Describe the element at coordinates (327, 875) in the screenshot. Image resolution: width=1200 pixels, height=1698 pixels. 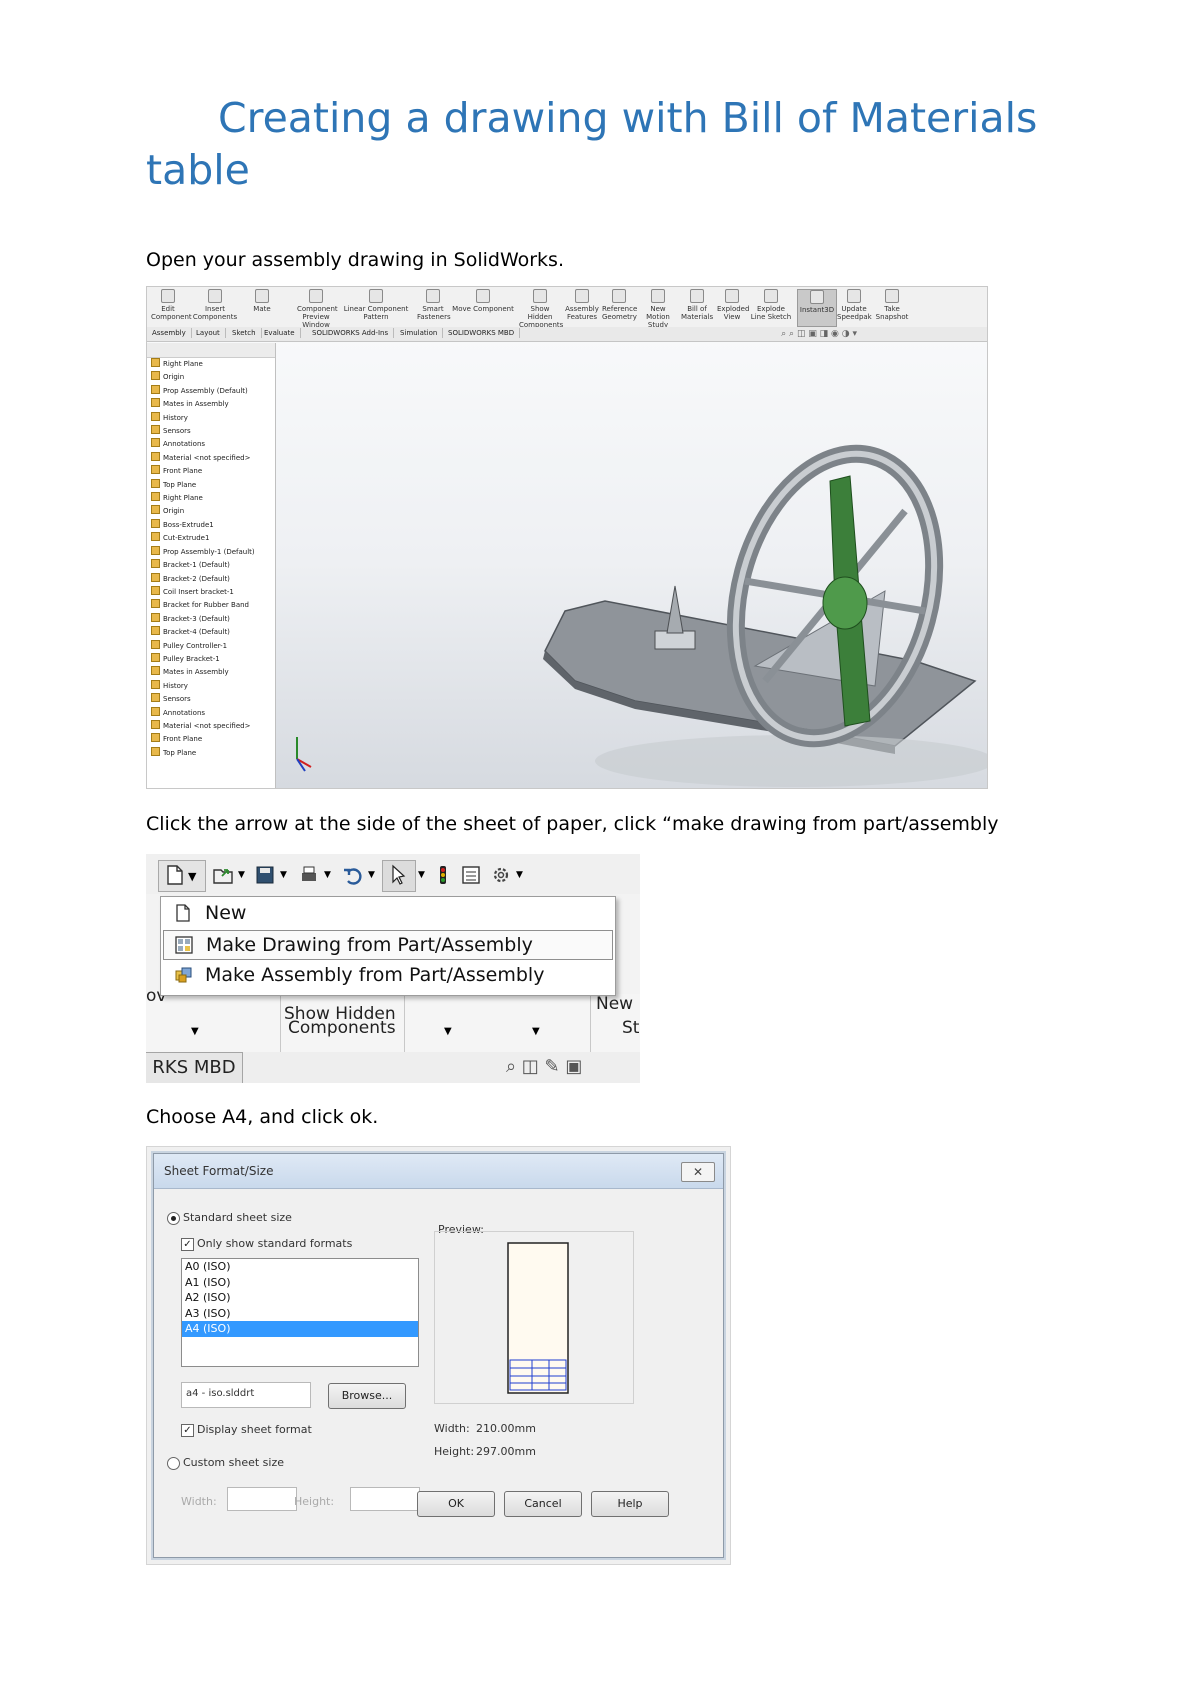
I see `print-dropdown-icon: ▼` at that location.